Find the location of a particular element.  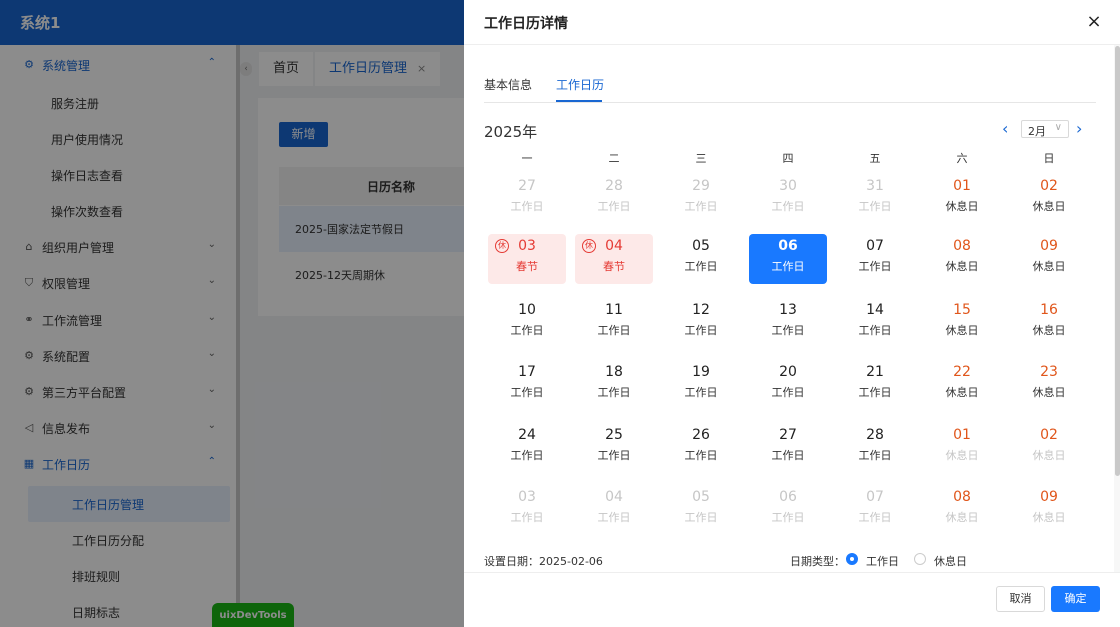

calendar-day: 19 工作日 is located at coordinates (701, 385).